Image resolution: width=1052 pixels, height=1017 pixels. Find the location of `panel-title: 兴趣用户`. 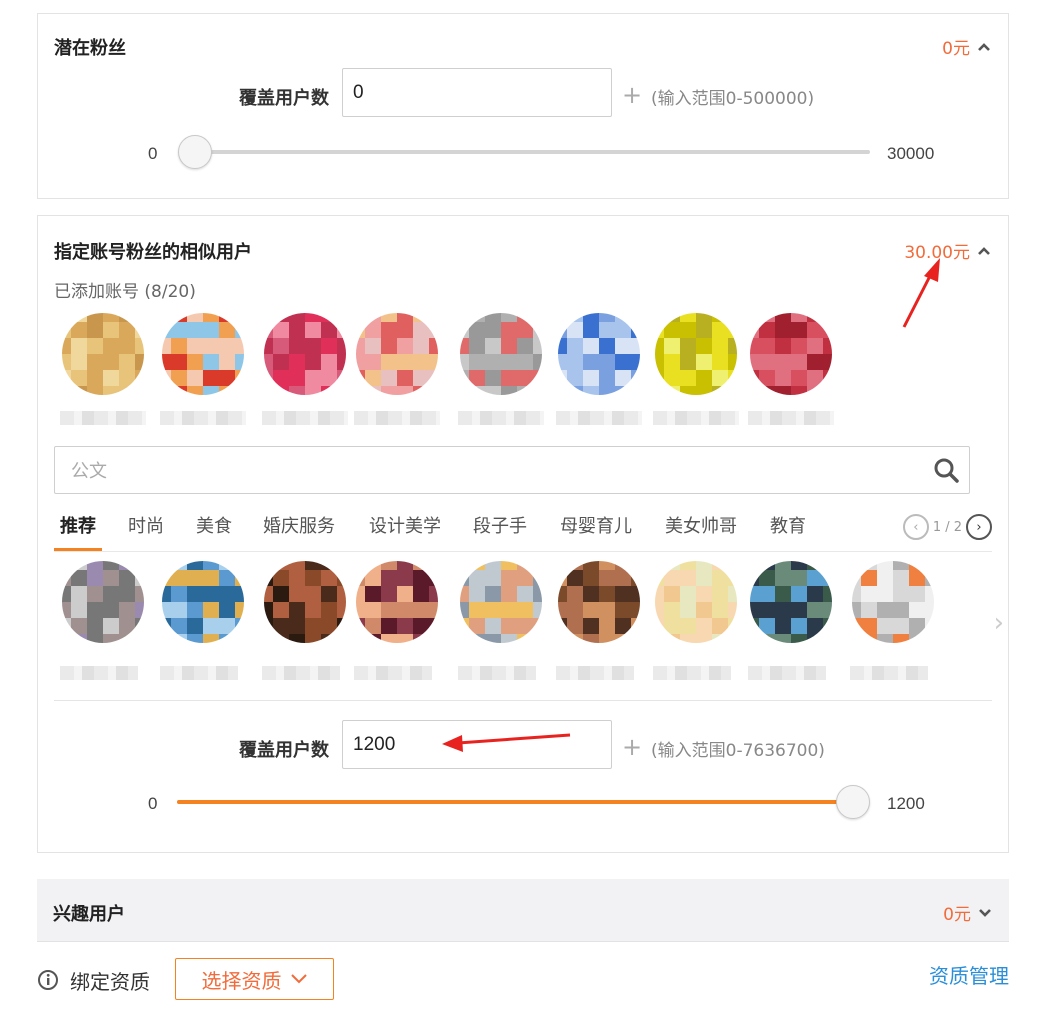

panel-title: 兴趣用户 is located at coordinates (89, 914).